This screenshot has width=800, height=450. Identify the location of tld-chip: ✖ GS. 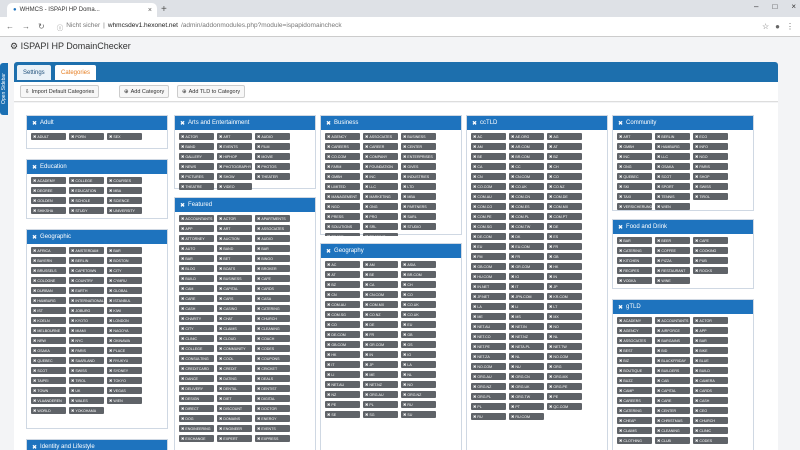
(418, 344).